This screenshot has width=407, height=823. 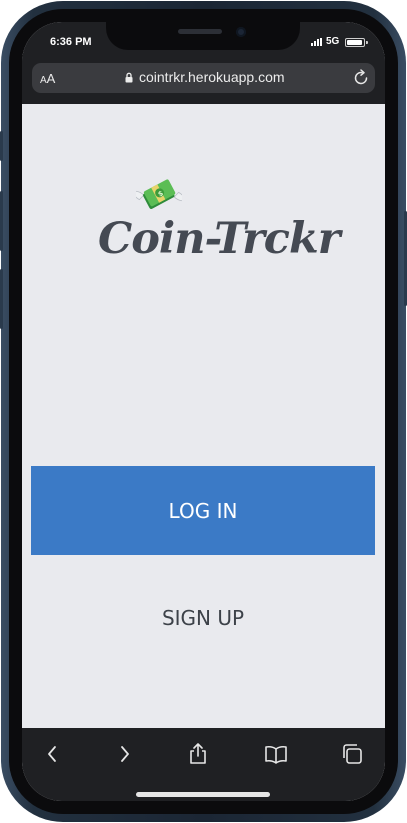 I want to click on browser-address-area: AA cointrkr.herokuapp.com, so click(x=203, y=79).